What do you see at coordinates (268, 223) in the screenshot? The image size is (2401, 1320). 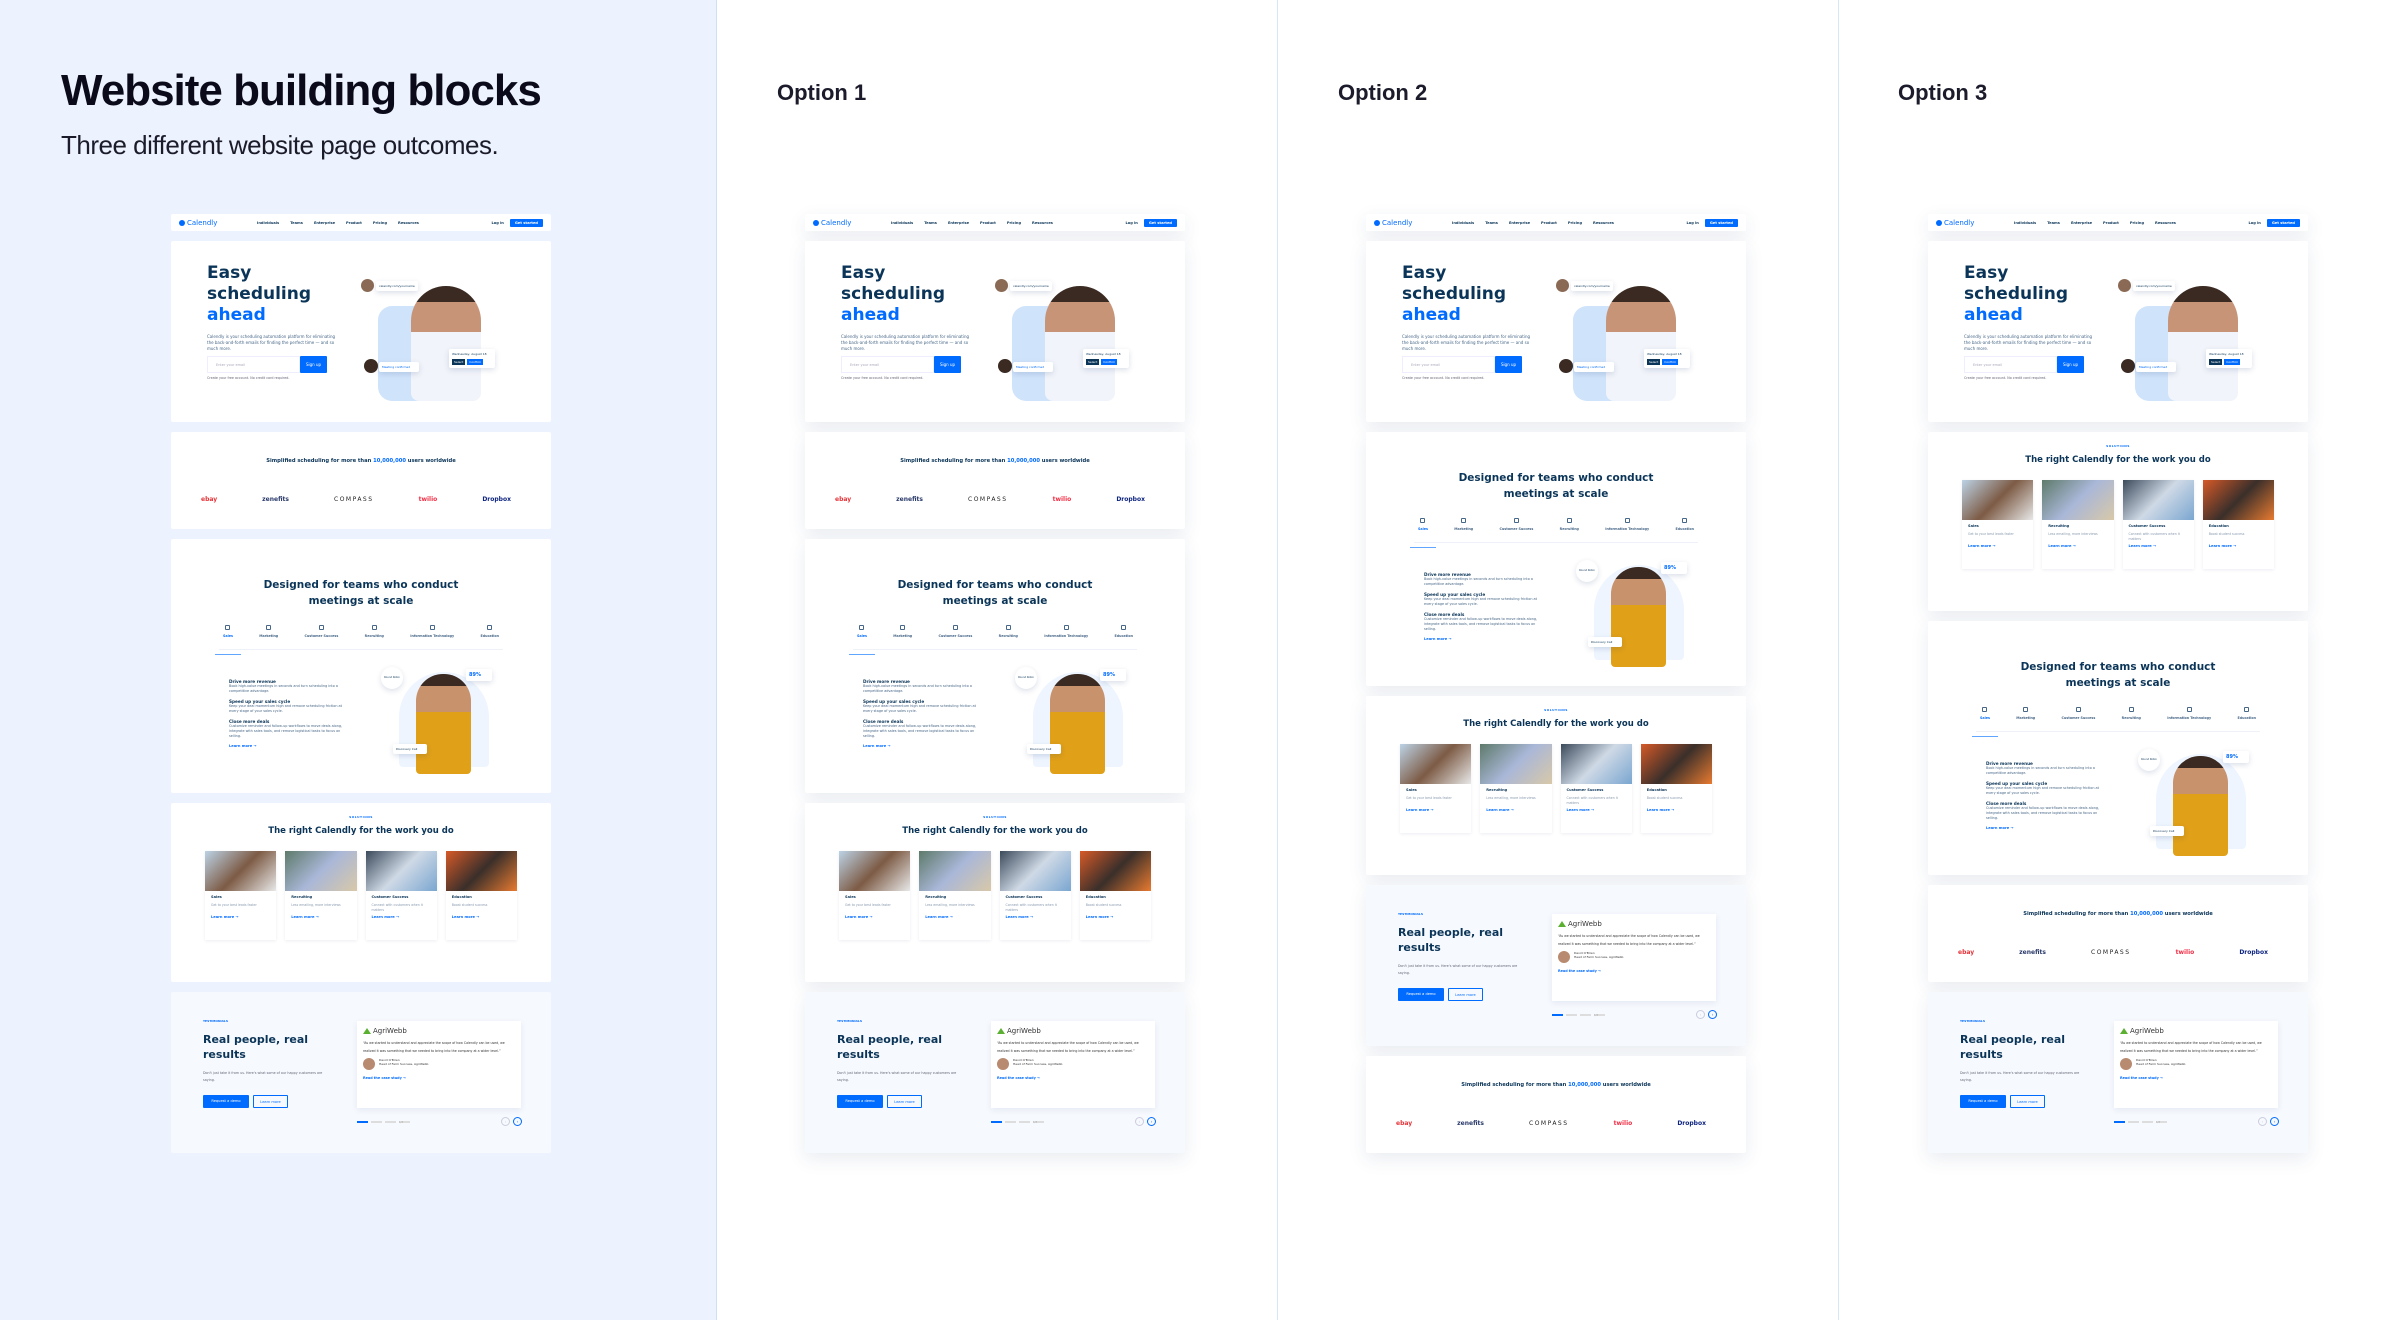 I see `nav-link: Individuals` at bounding box center [268, 223].